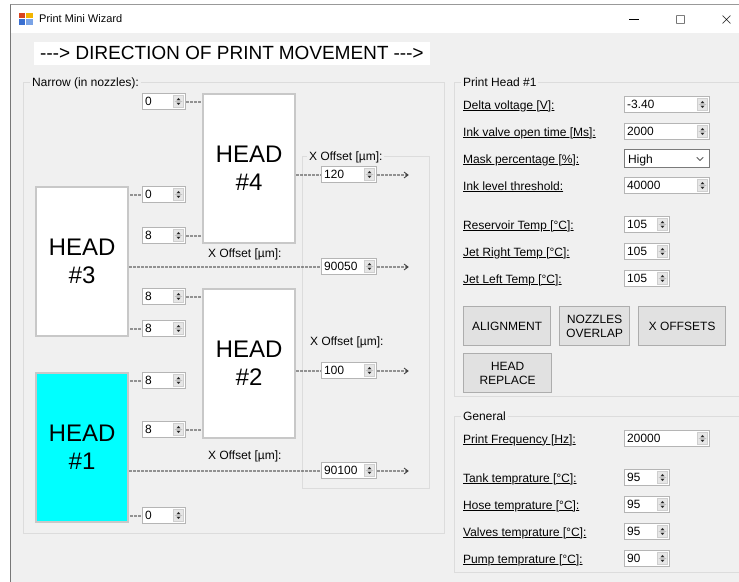  I want to click on group-title: Narrow (in nozzles):, so click(85, 82).